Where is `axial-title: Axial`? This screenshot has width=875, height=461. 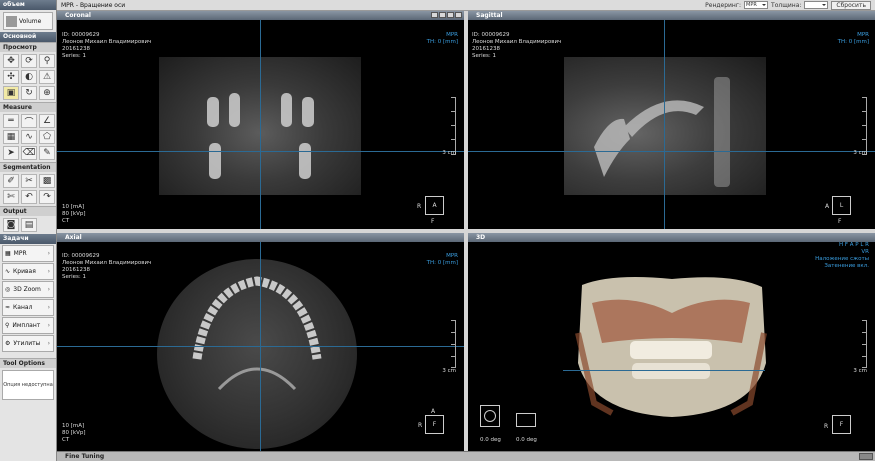 axial-title: Axial is located at coordinates (73, 237).